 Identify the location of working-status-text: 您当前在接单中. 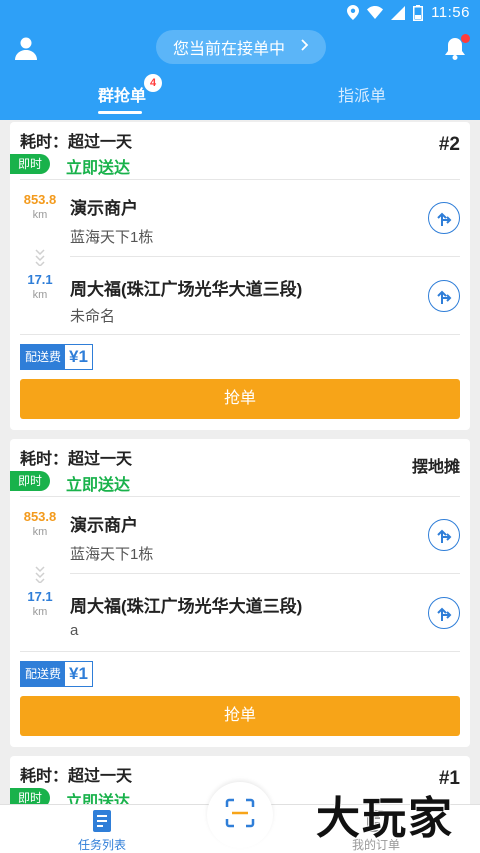
(228, 49).